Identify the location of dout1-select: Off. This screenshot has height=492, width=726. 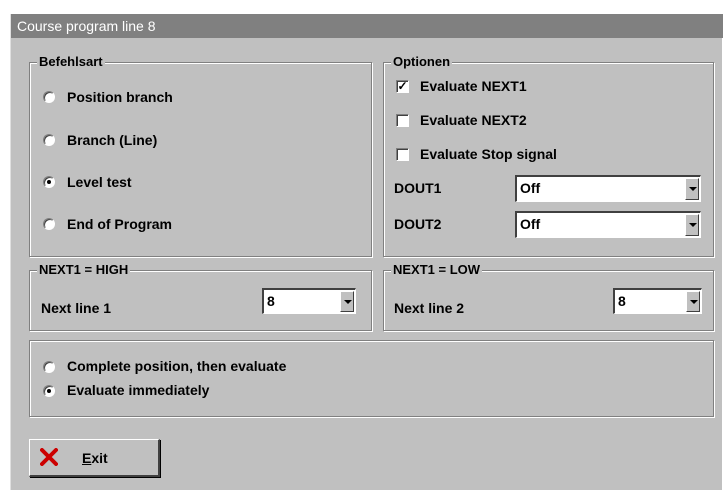
(608, 188).